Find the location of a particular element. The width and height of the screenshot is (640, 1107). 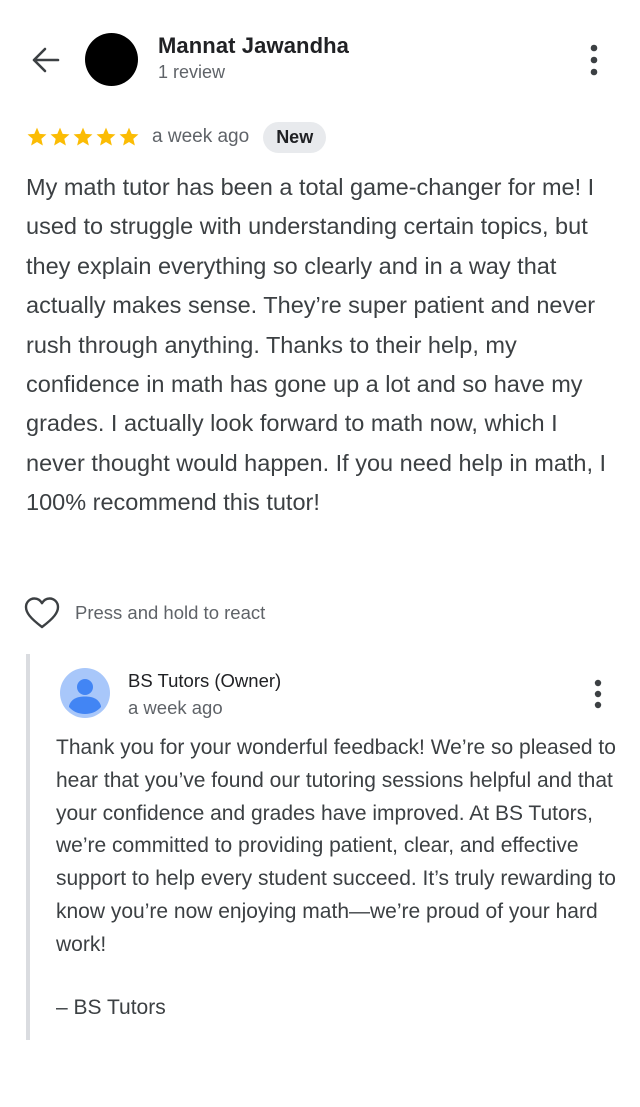

review-meta: a week ago New is located at coordinates (176, 137).